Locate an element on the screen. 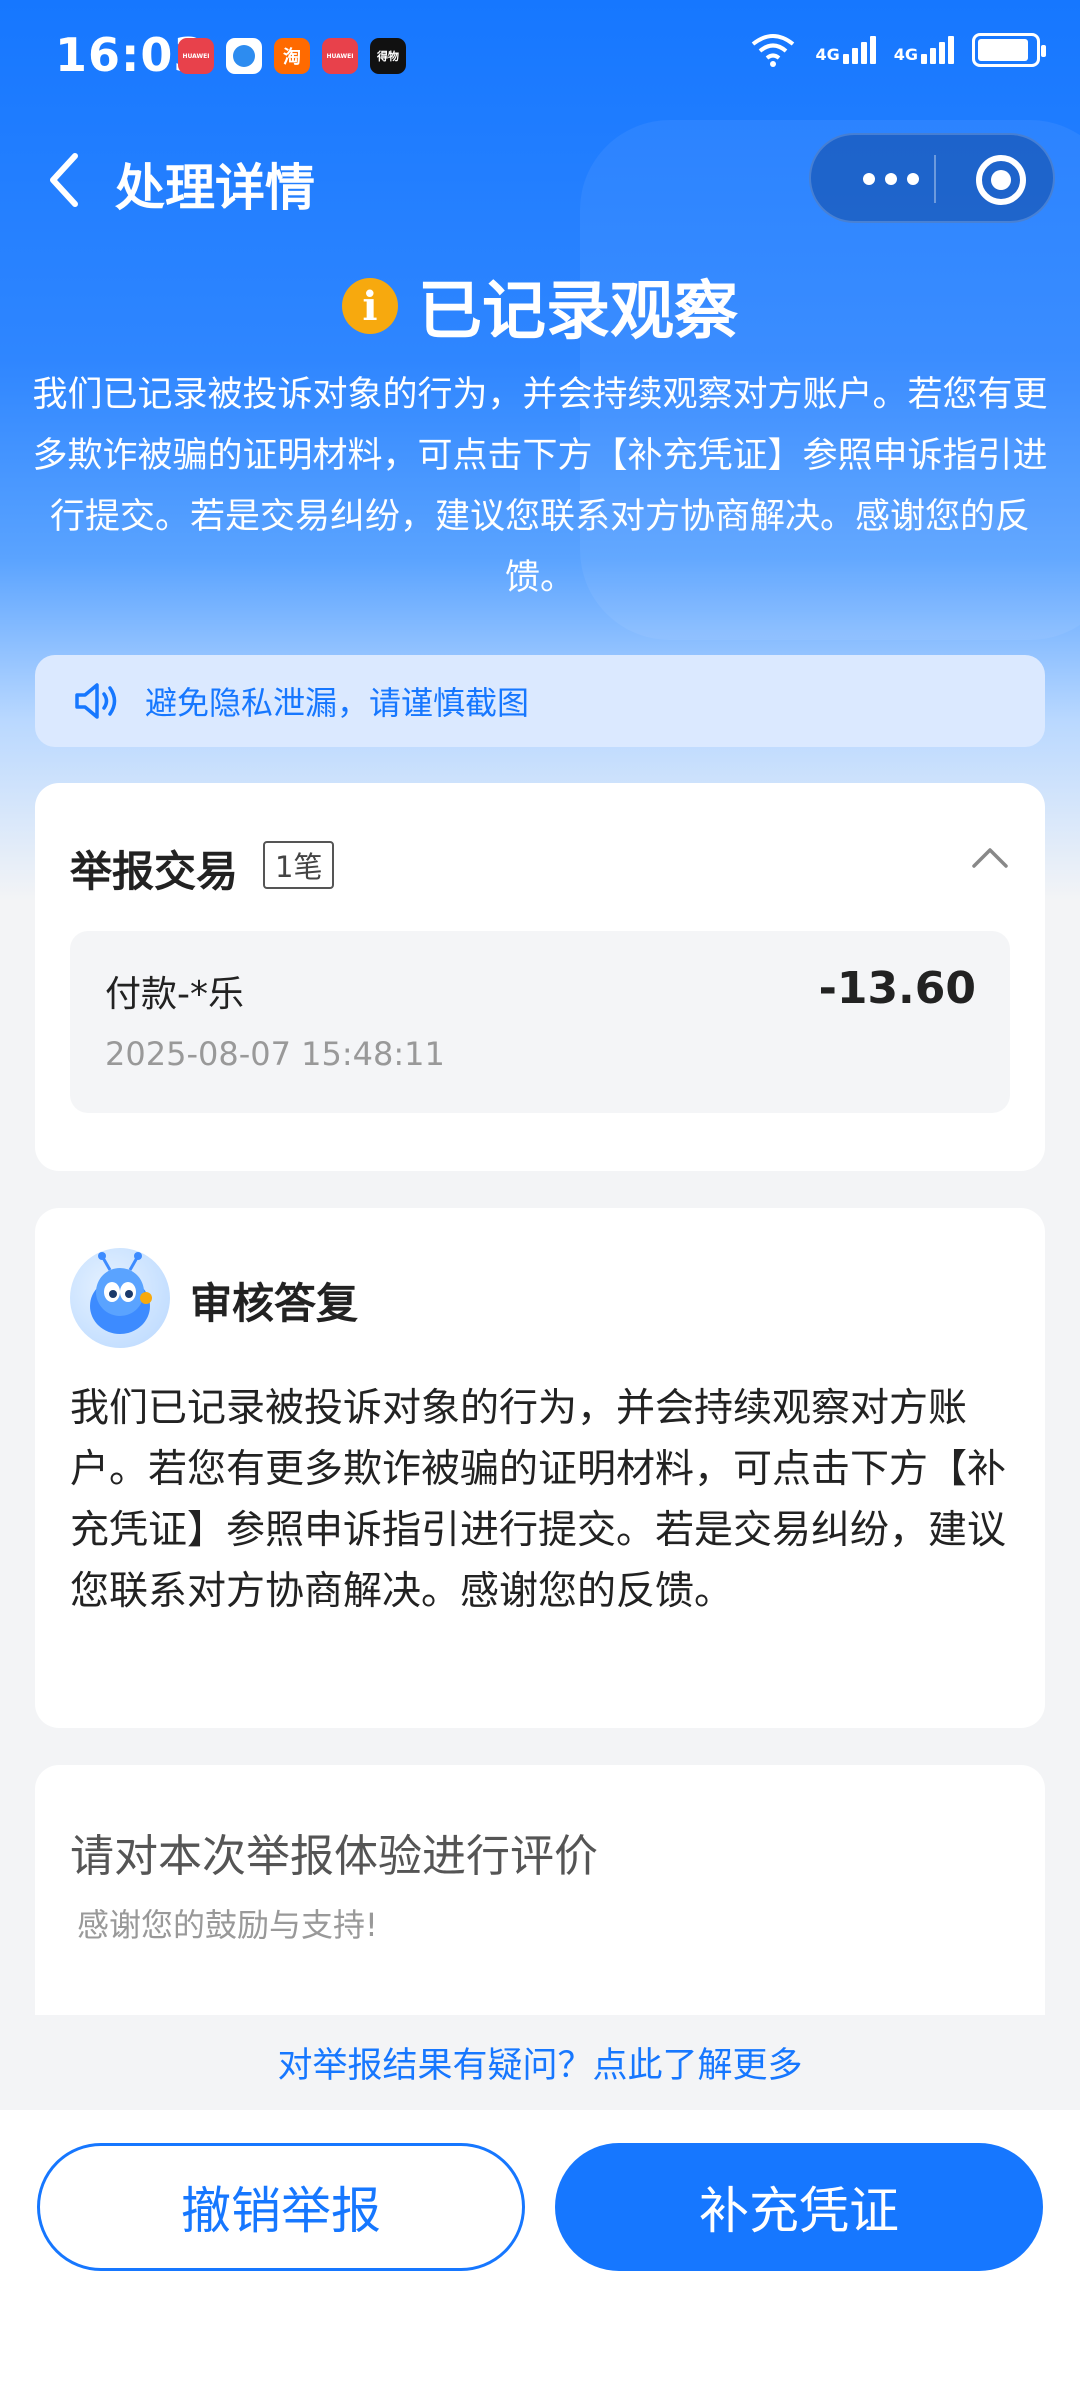 The width and height of the screenshot is (1080, 2388). status-header: i 已记录观察 is located at coordinates (540, 306).